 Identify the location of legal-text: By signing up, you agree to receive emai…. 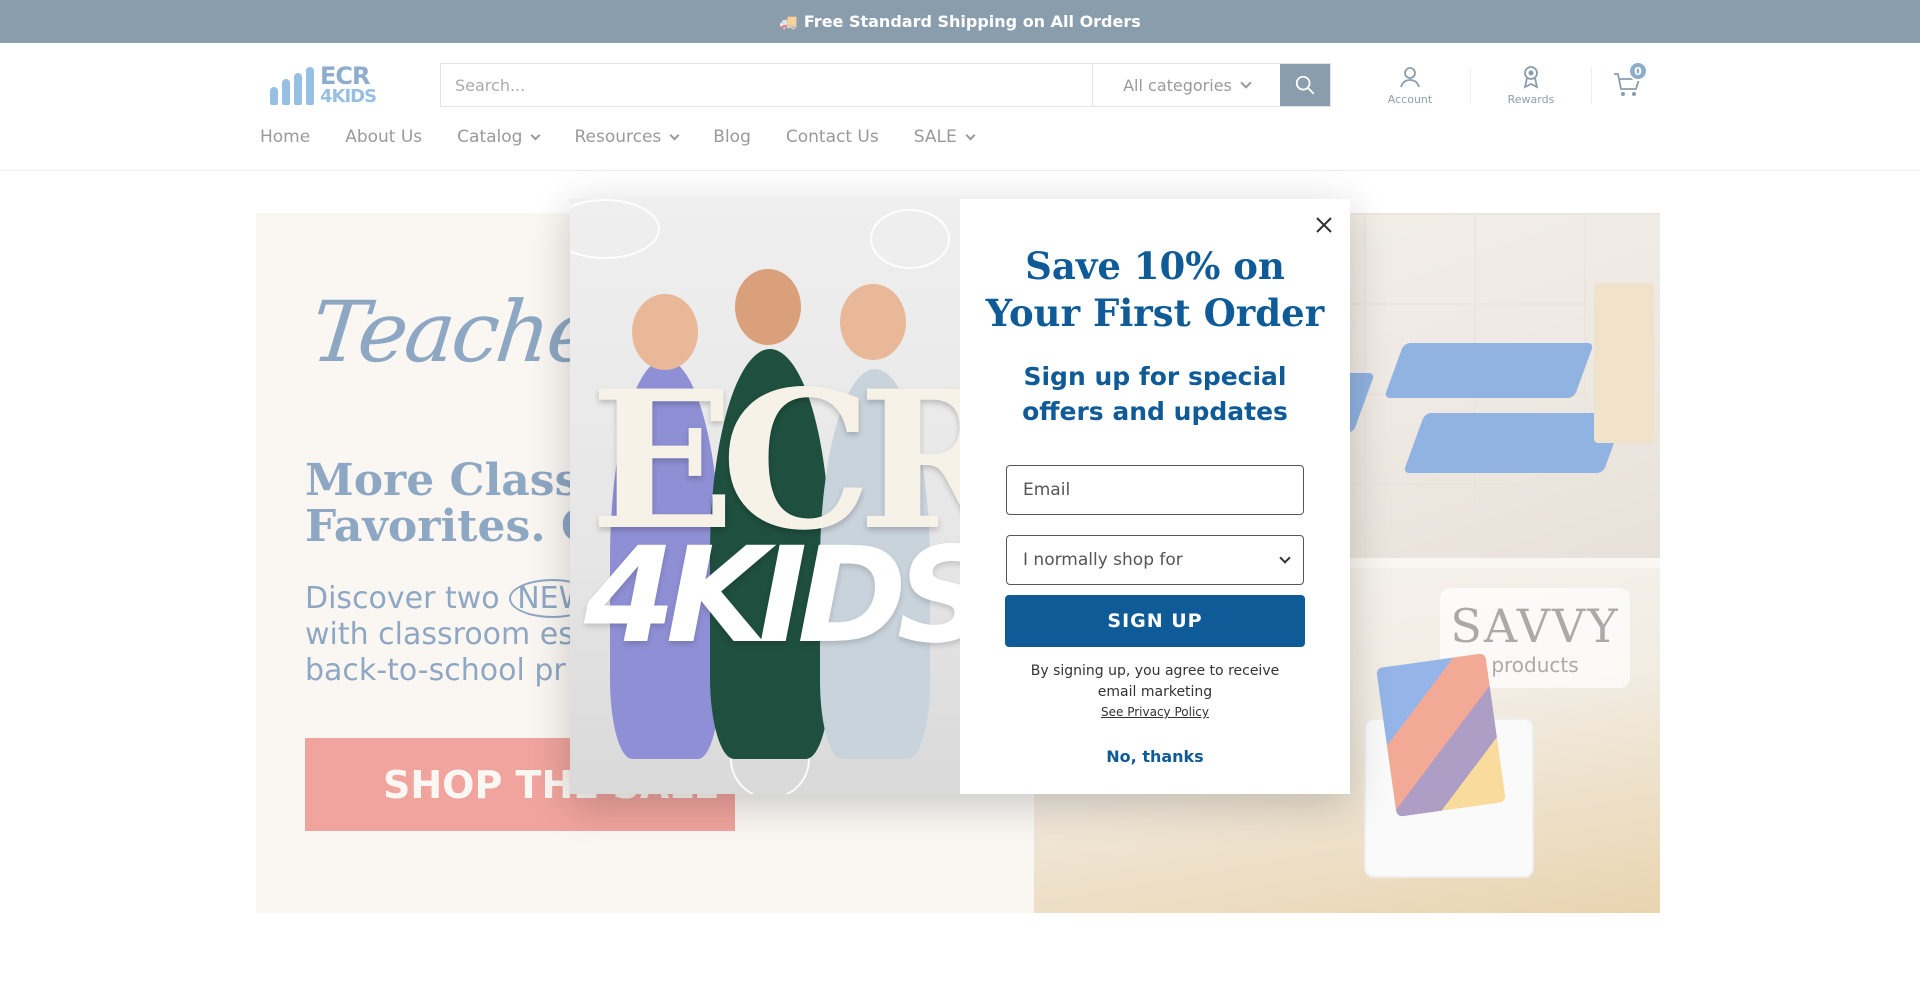
(1155, 681).